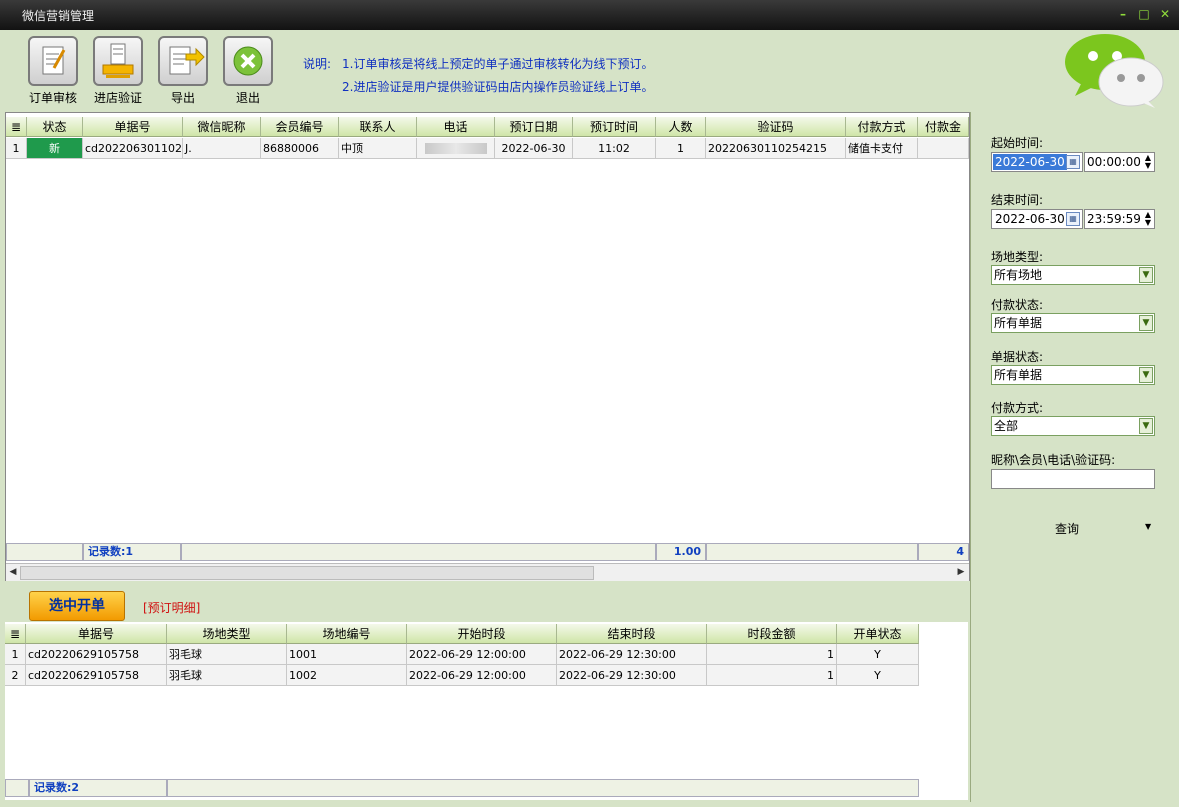 The image size is (1179, 807). Describe the element at coordinates (247, 98) in the screenshot. I see `exit-label: 退出` at that location.